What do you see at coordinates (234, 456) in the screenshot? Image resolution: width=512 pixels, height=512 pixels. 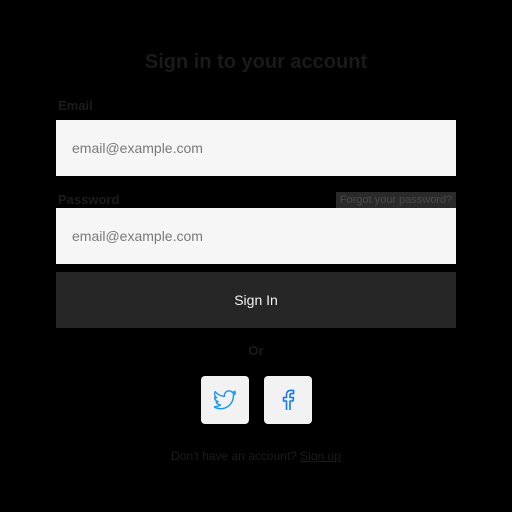 I see `signup-prompt-text: Don't have an account?` at bounding box center [234, 456].